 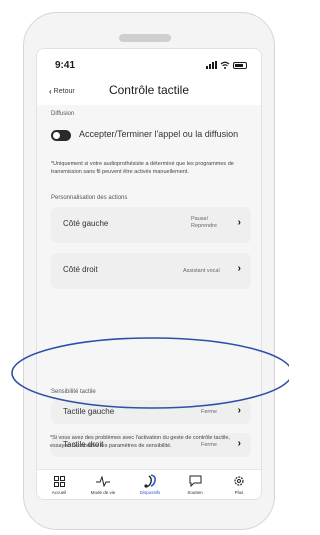 I want to click on gear-icon, so click(x=239, y=481).